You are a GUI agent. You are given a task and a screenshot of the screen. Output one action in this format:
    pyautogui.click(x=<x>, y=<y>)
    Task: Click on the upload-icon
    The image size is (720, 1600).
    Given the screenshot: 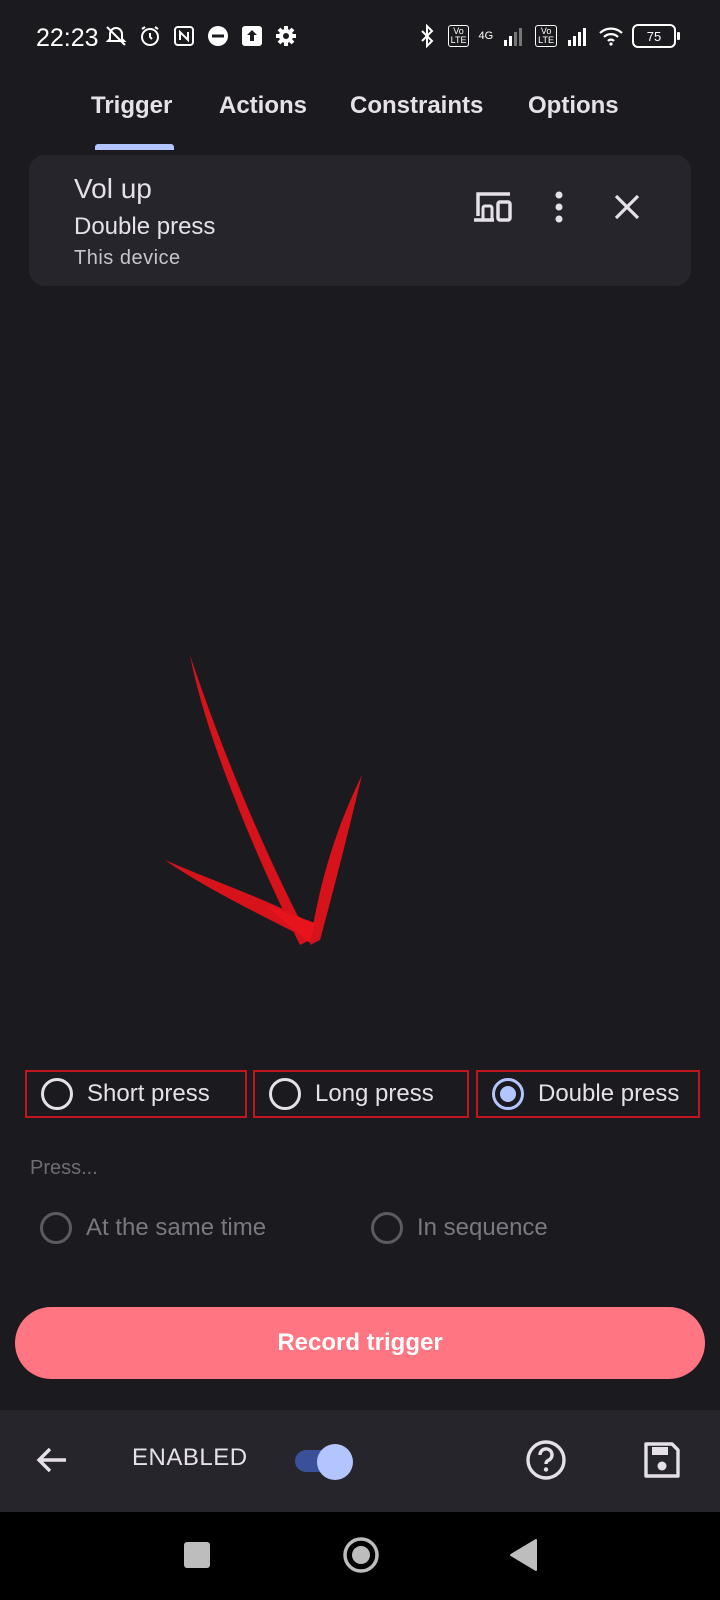 What is the action you would take?
    pyautogui.click(x=252, y=36)
    